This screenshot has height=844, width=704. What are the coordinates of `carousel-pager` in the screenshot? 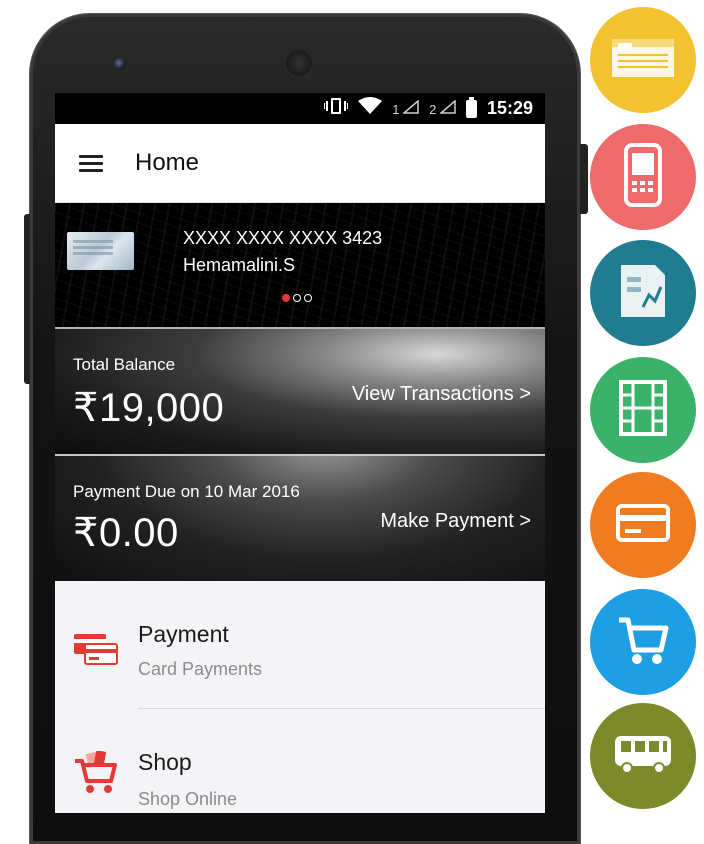 It's located at (297, 298).